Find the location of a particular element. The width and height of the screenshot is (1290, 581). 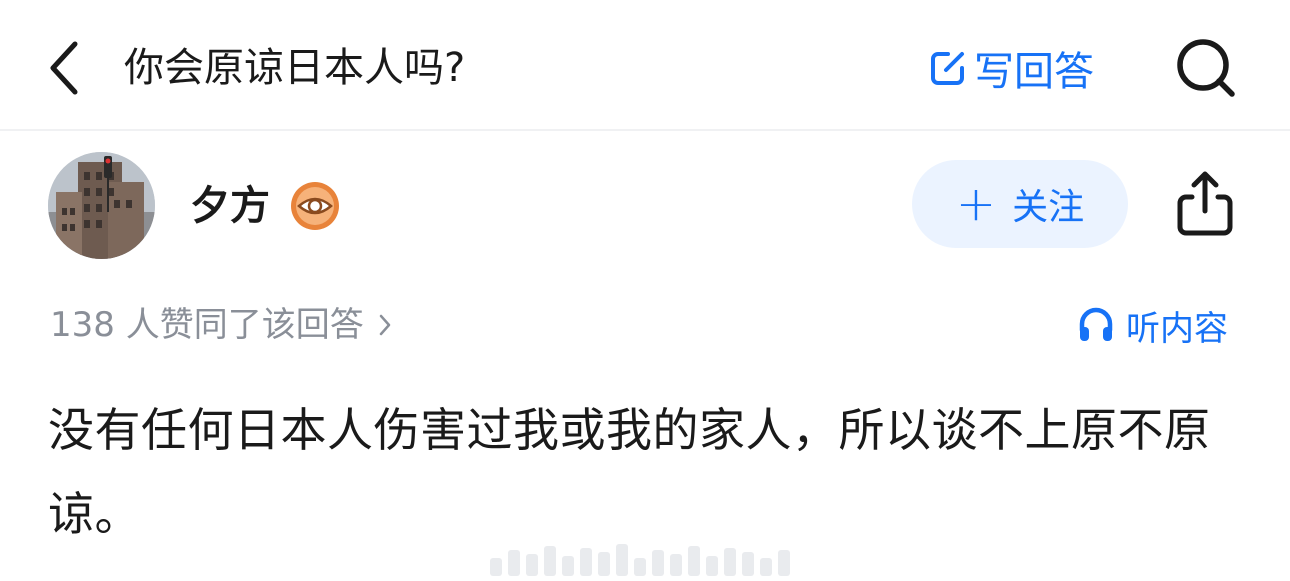

listen-content-button: 听内容 is located at coordinates (1152, 325).